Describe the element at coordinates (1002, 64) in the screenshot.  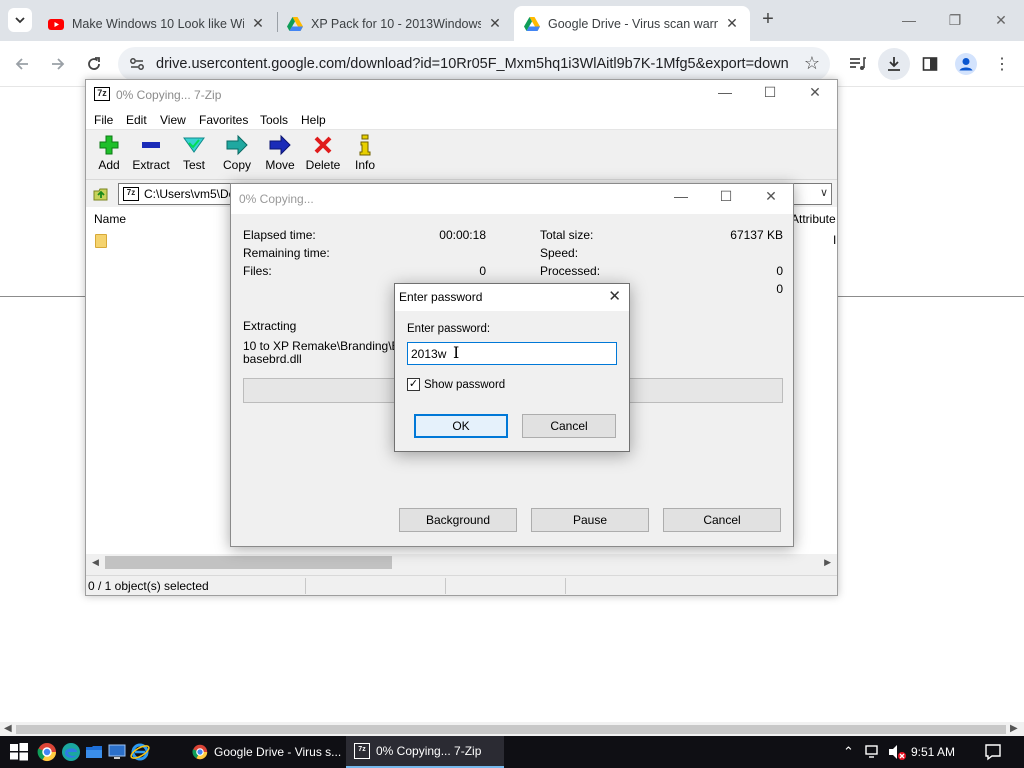
I see `more-menu-icon: ⋮` at that location.